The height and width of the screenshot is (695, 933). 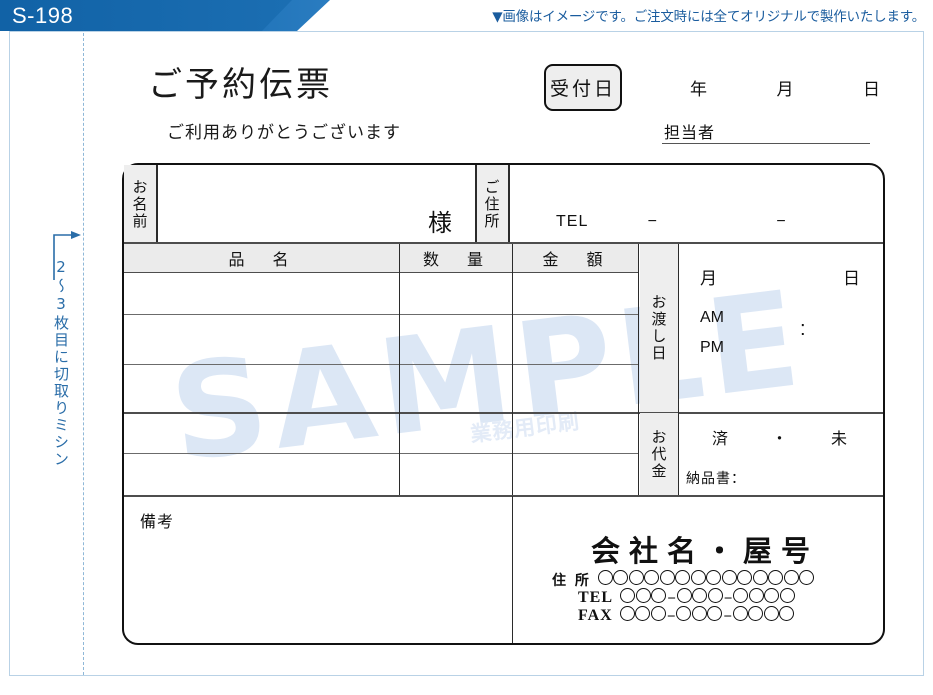 I want to click on table-header-amount-text: 金 額, so click(x=575, y=259).